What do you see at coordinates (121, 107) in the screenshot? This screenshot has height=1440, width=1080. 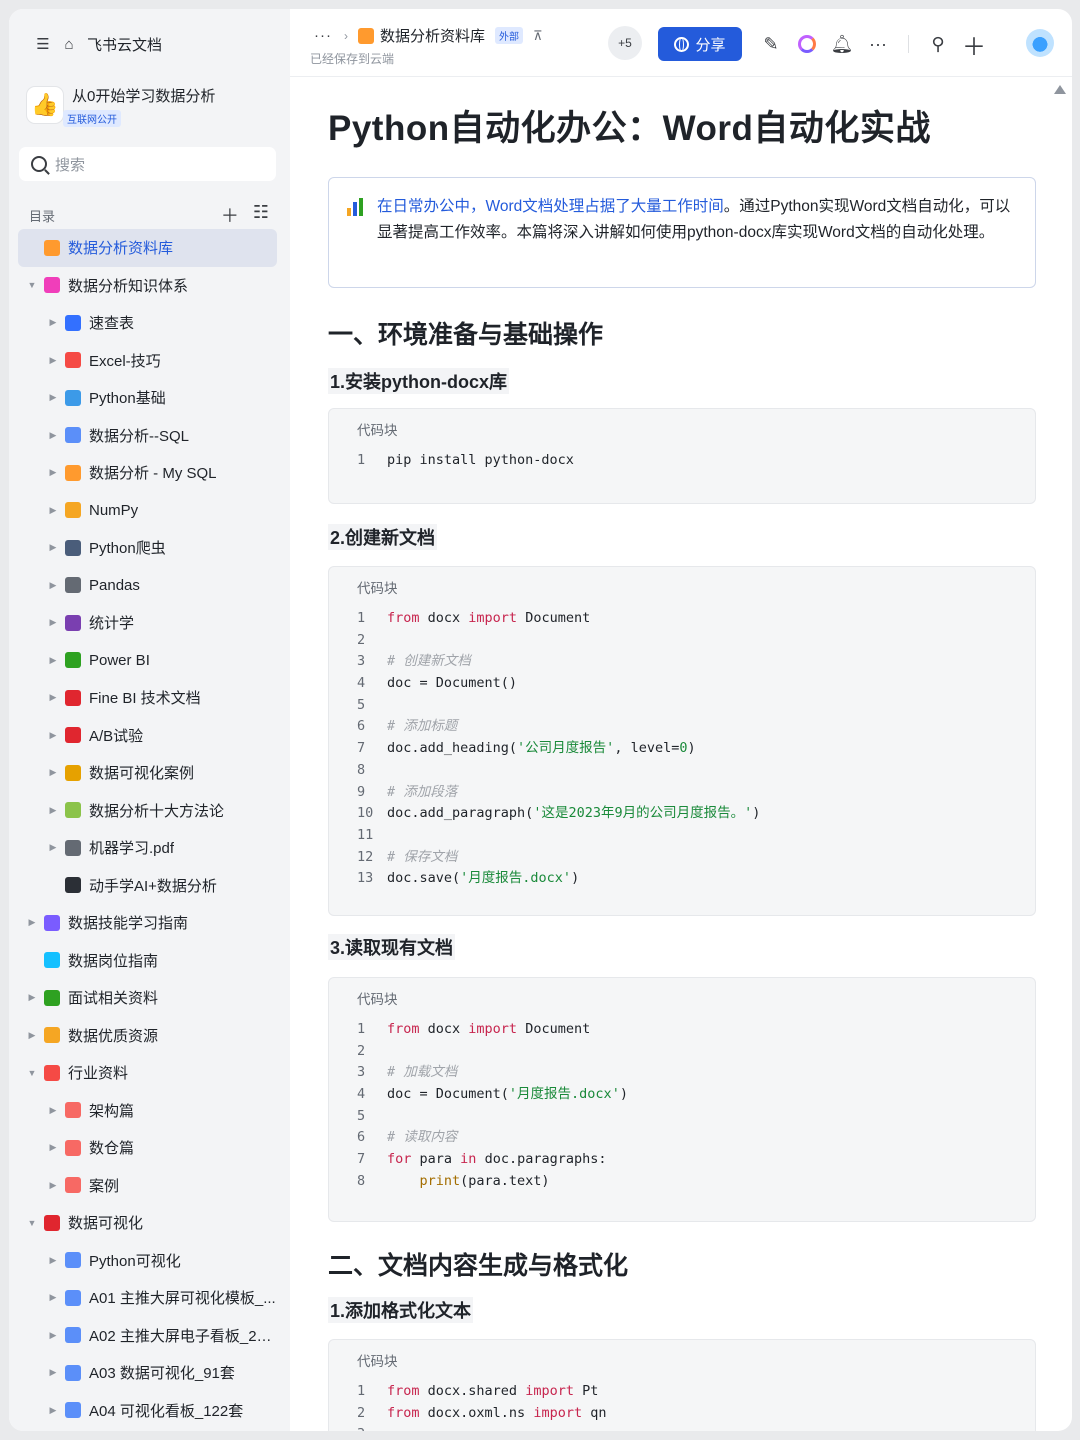 I see `space-header: 👍 从0开始学习数据分析 互联网公开` at bounding box center [121, 107].